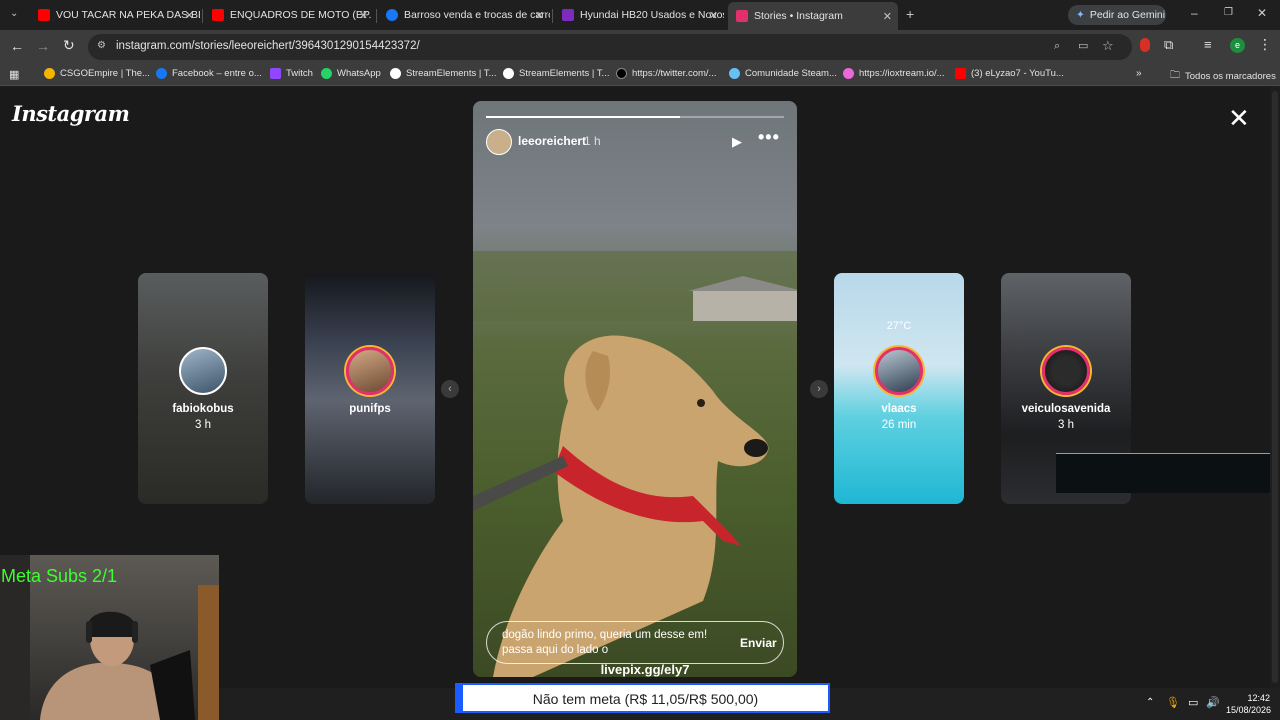 Image resolution: width=1280 pixels, height=720 pixels. Describe the element at coordinates (621, 73) in the screenshot. I see `x-icon` at that location.